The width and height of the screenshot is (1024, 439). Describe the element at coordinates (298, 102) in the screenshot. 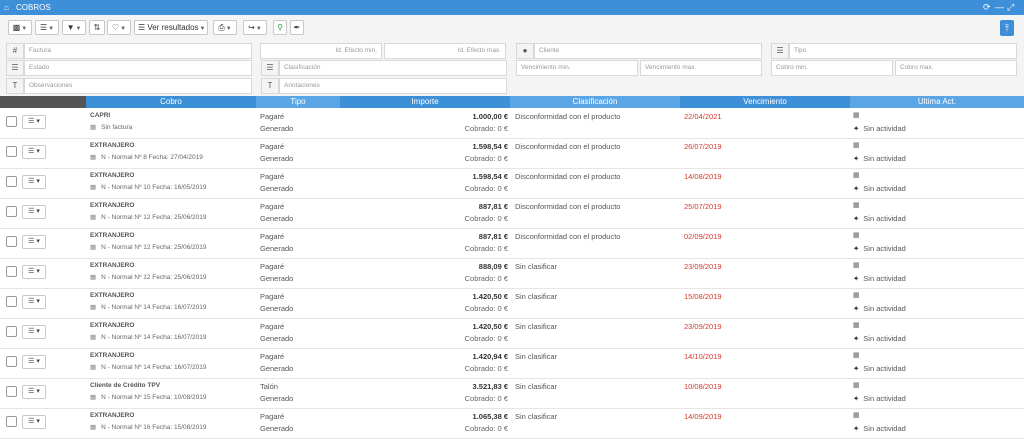

I see `header-tipo: Tipo` at that location.